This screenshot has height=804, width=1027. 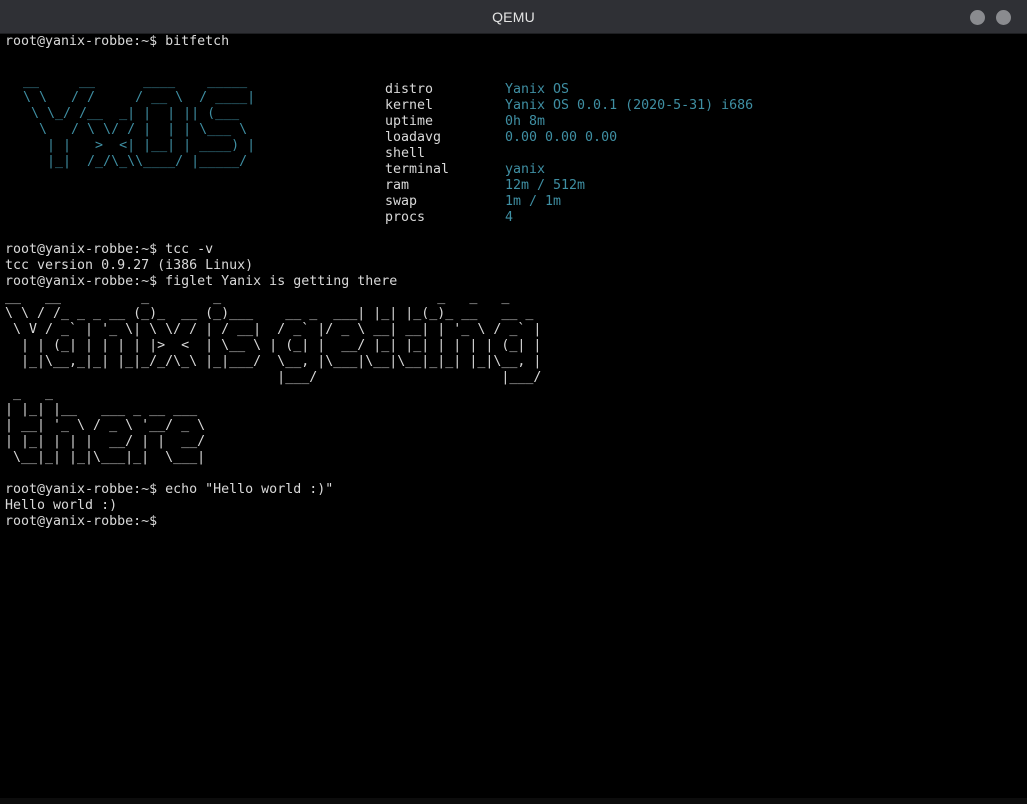 I want to click on tcc-output: tcc version 0.9.27 (i386 Linux), so click(x=129, y=265).